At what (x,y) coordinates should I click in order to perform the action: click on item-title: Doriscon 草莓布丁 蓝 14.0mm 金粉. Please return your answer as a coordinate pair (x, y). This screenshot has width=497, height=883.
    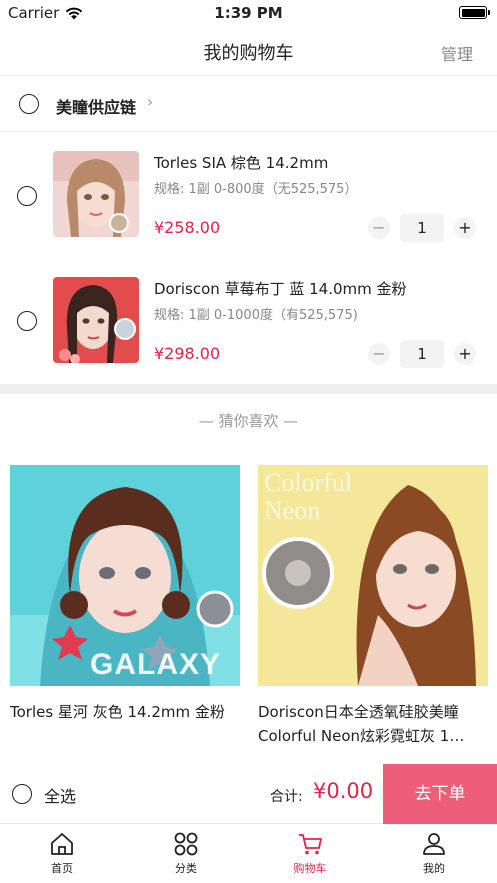
    Looking at the image, I should click on (280, 288).